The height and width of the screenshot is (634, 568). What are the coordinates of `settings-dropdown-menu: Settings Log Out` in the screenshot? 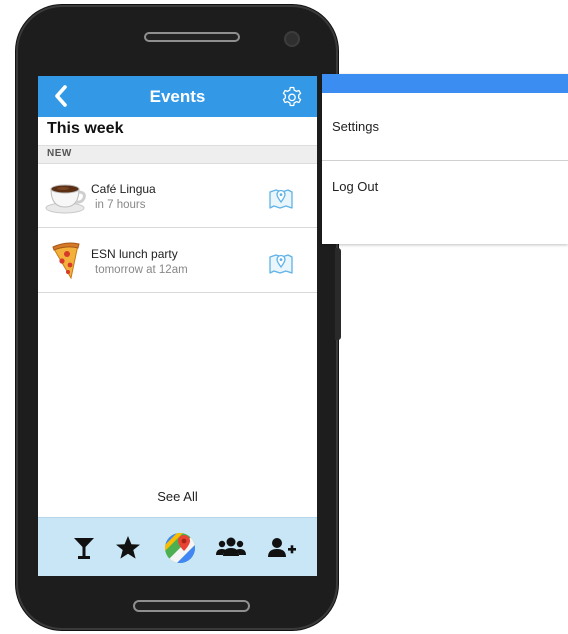 It's located at (445, 159).